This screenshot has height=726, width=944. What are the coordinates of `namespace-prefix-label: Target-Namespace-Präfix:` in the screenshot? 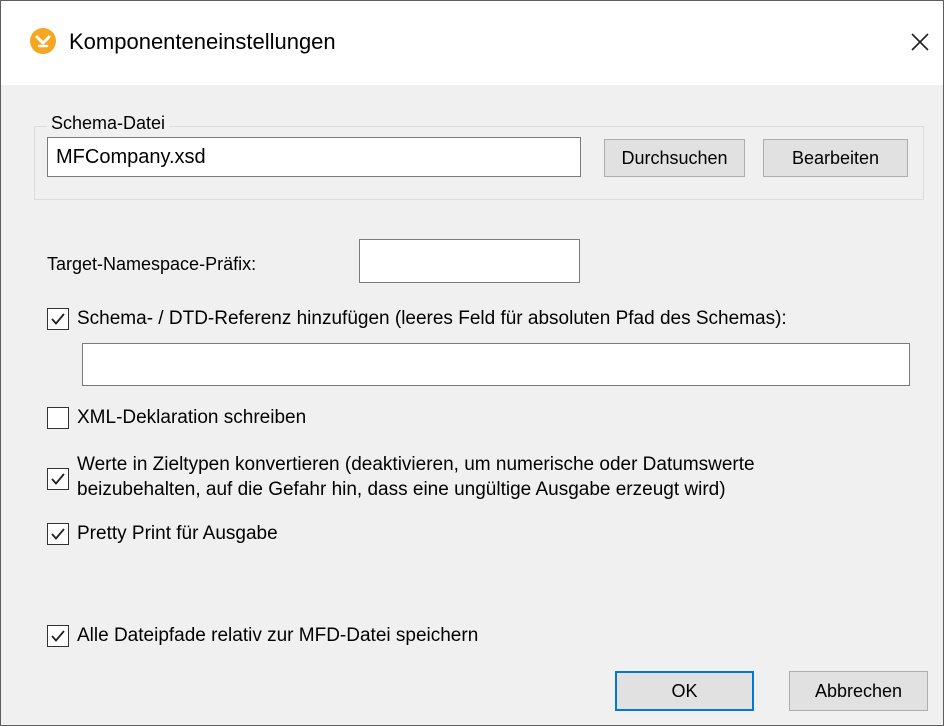 It's located at (152, 264).